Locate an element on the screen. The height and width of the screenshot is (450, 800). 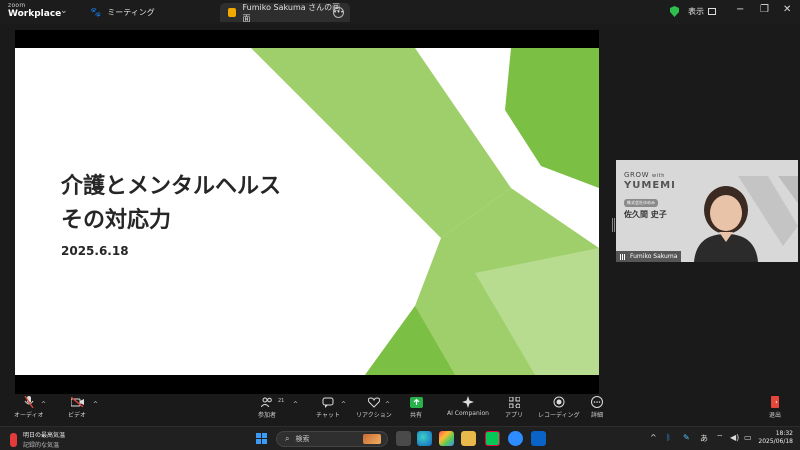
chevron-down-icon: ⌄ is located at coordinates (64, 11).